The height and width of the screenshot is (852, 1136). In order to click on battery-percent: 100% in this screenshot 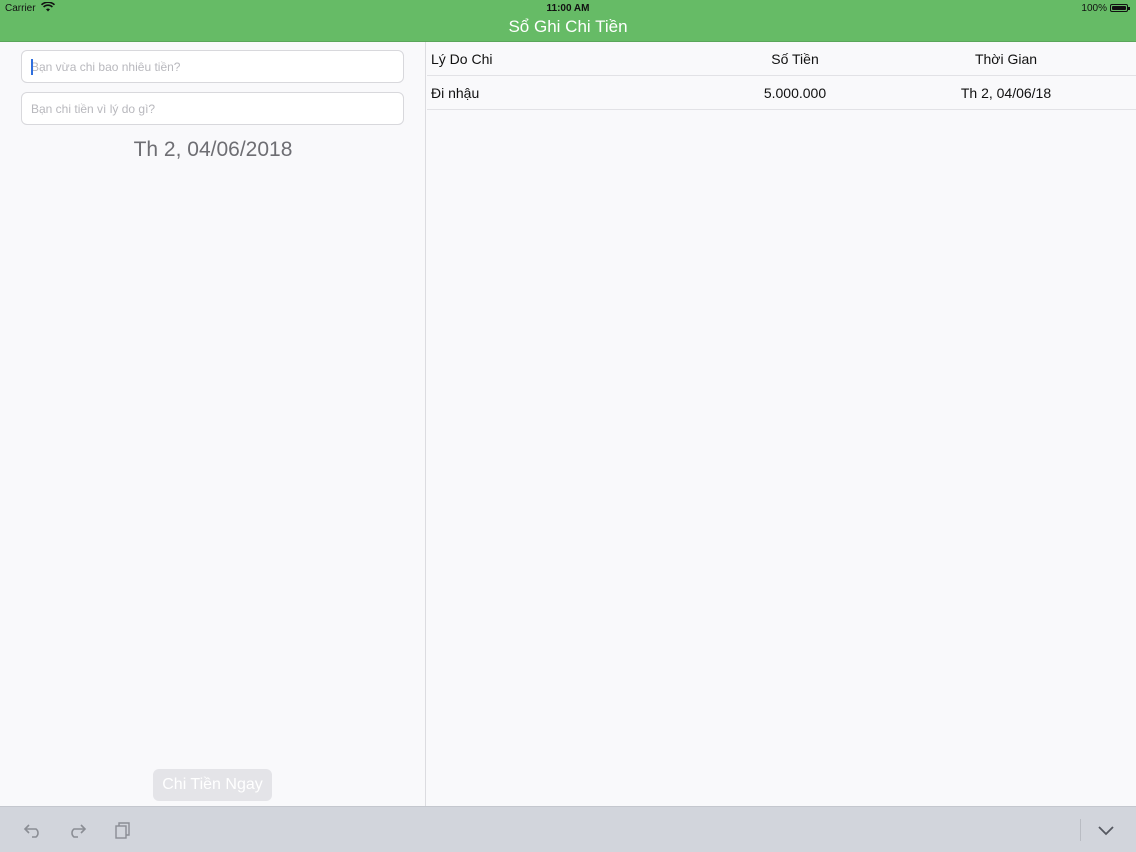, I will do `click(1094, 8)`.